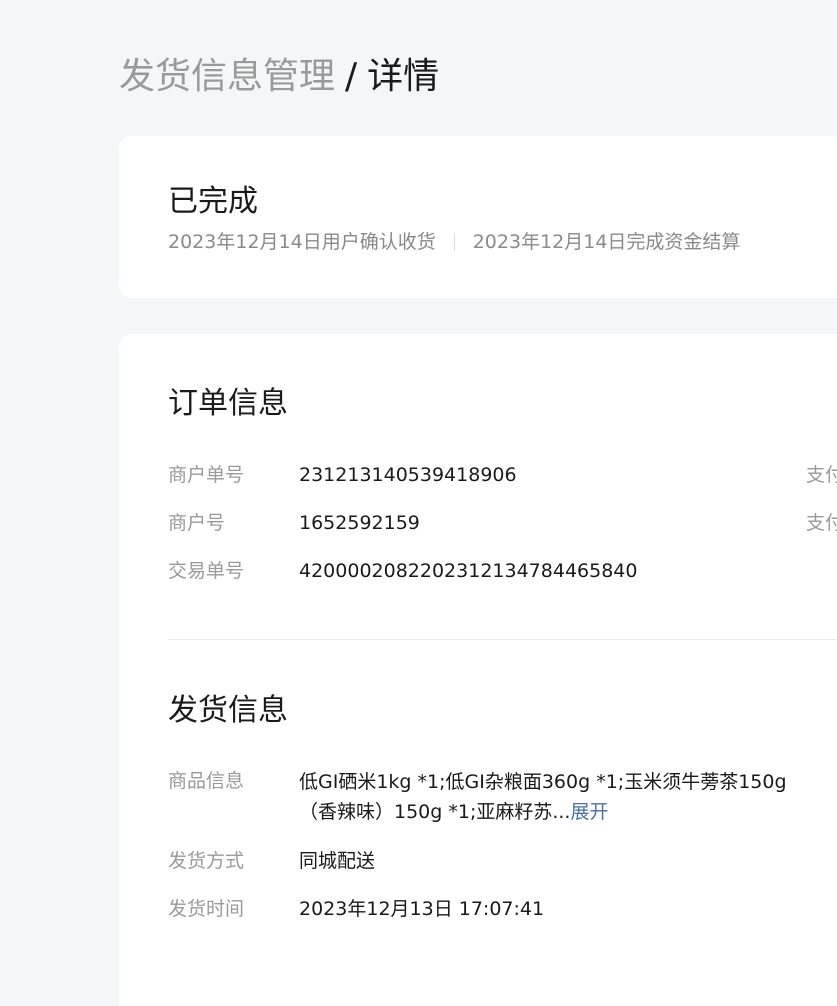 This screenshot has width=837, height=1006. Describe the element at coordinates (403, 76) in the screenshot. I see `breadcrumb-current: 详情` at that location.